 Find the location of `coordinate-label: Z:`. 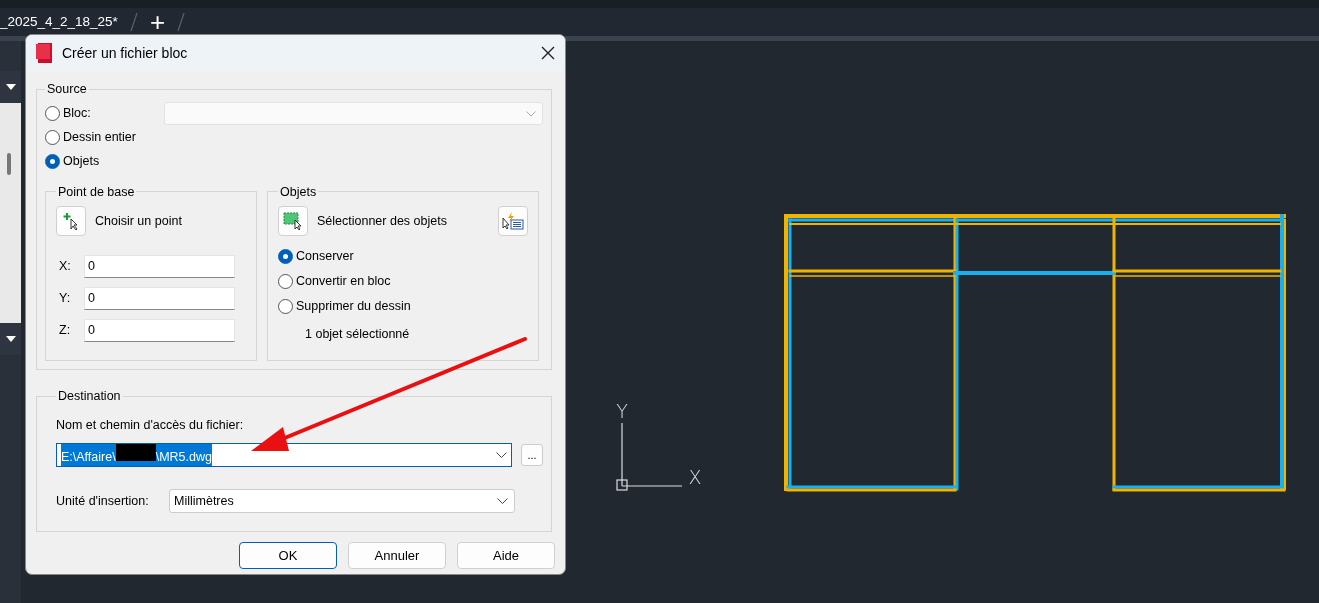

coordinate-label: Z: is located at coordinates (65, 330).